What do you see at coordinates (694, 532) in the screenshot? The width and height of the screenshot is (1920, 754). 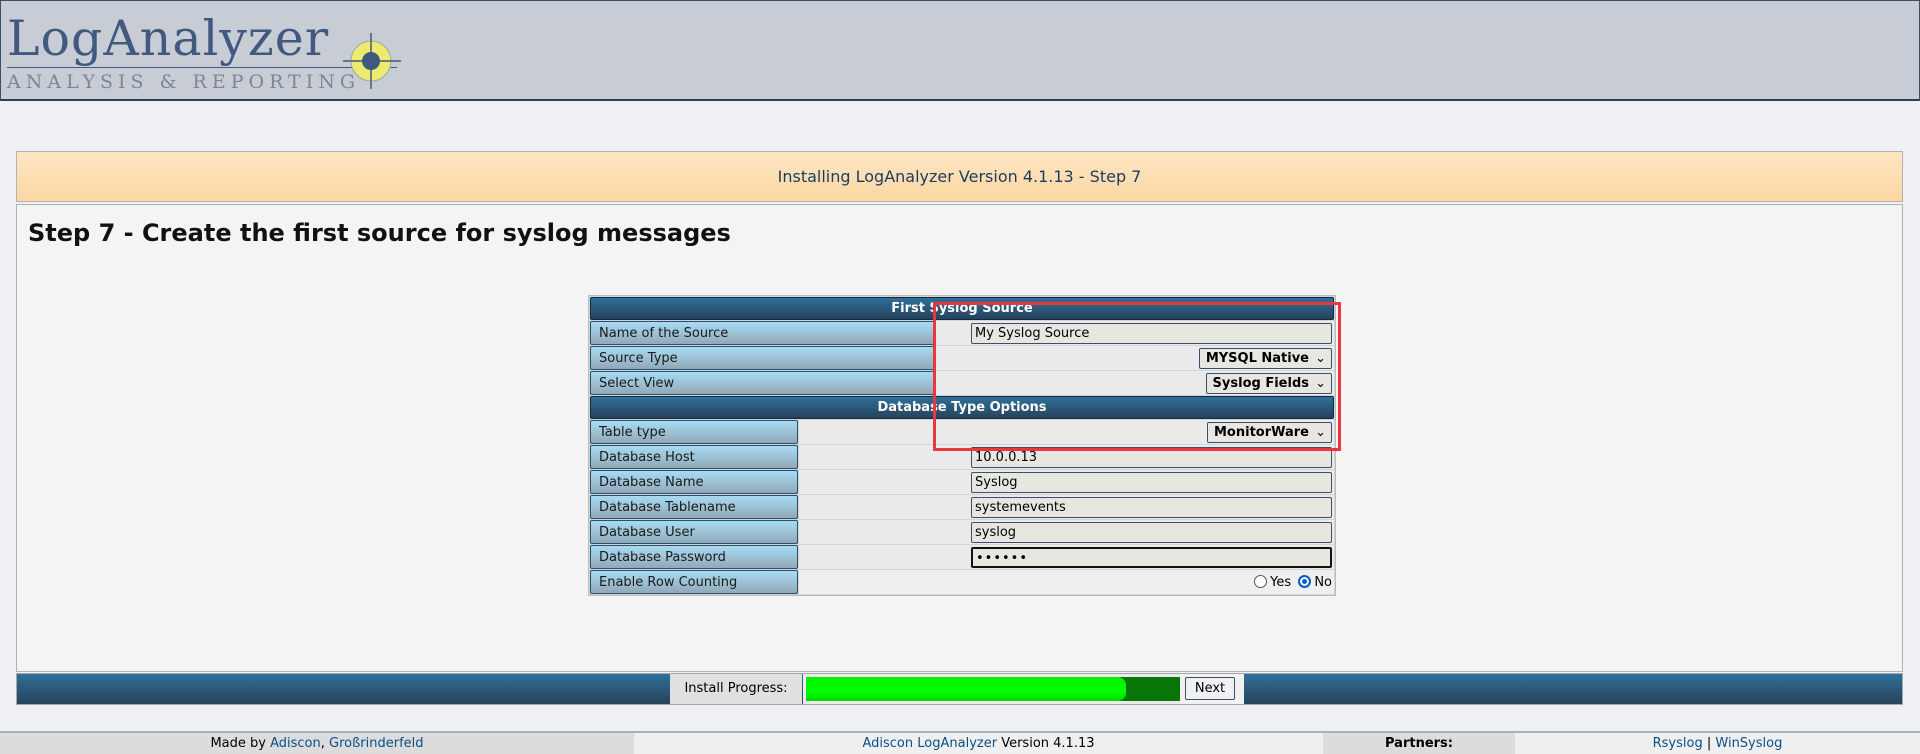 I see `db-user-label: Database User` at bounding box center [694, 532].